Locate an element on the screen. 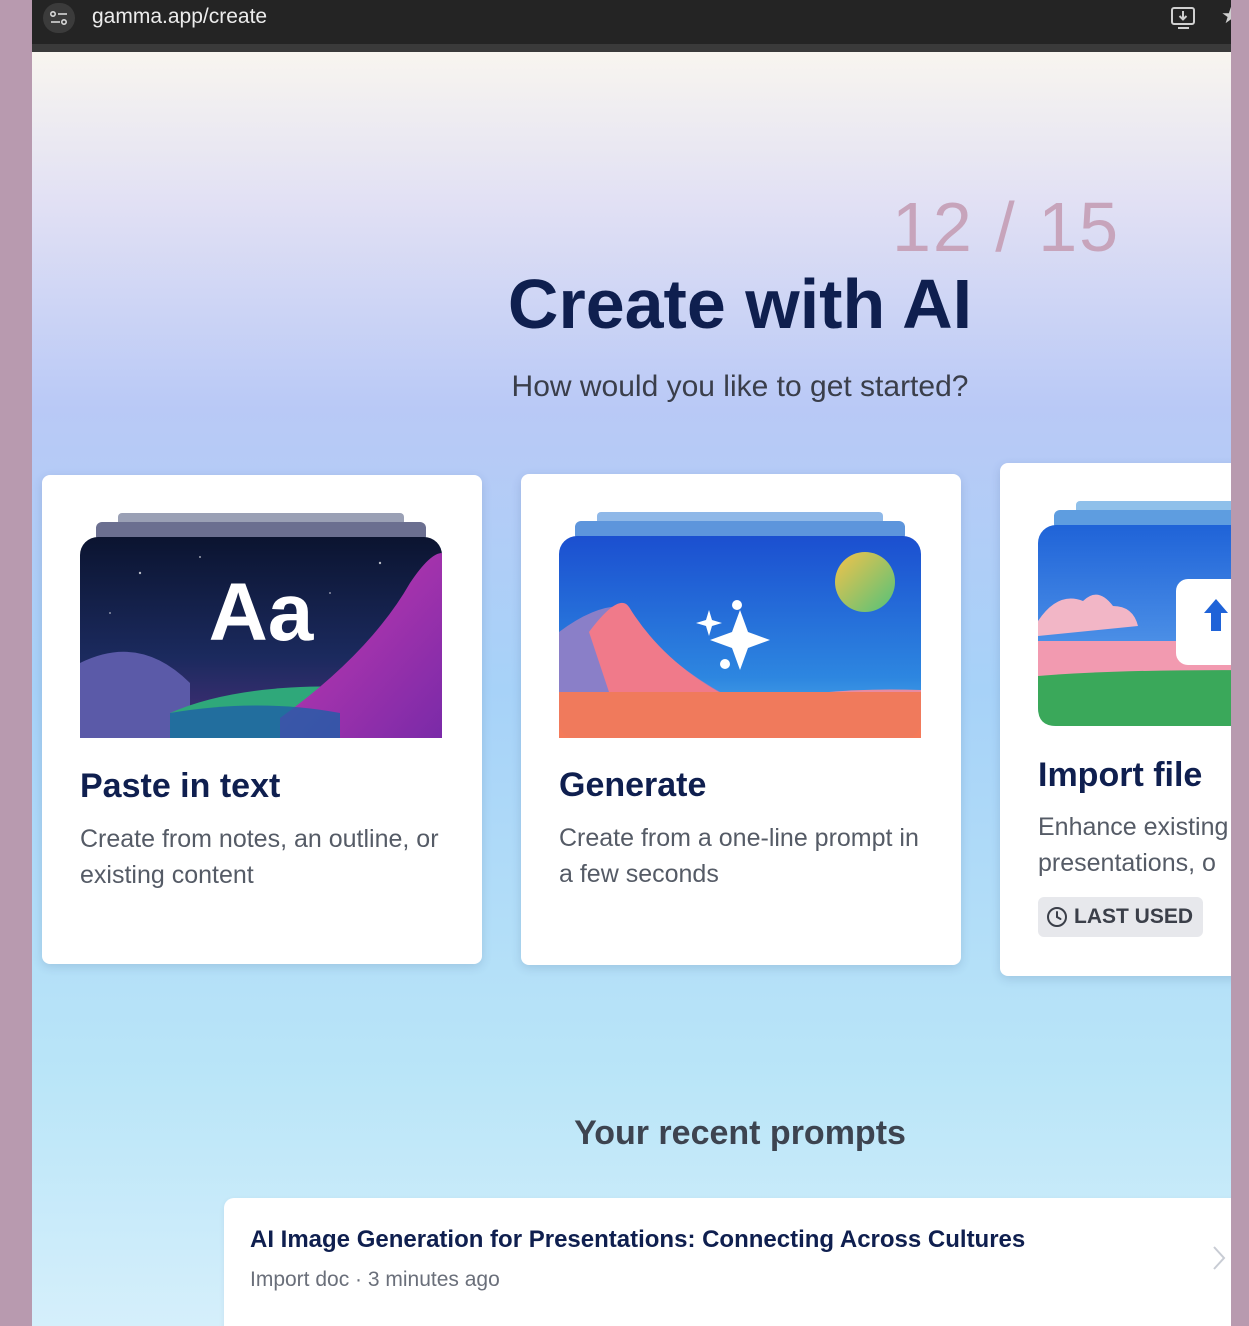  last-used-badge: LAST USED is located at coordinates (1121, 917).